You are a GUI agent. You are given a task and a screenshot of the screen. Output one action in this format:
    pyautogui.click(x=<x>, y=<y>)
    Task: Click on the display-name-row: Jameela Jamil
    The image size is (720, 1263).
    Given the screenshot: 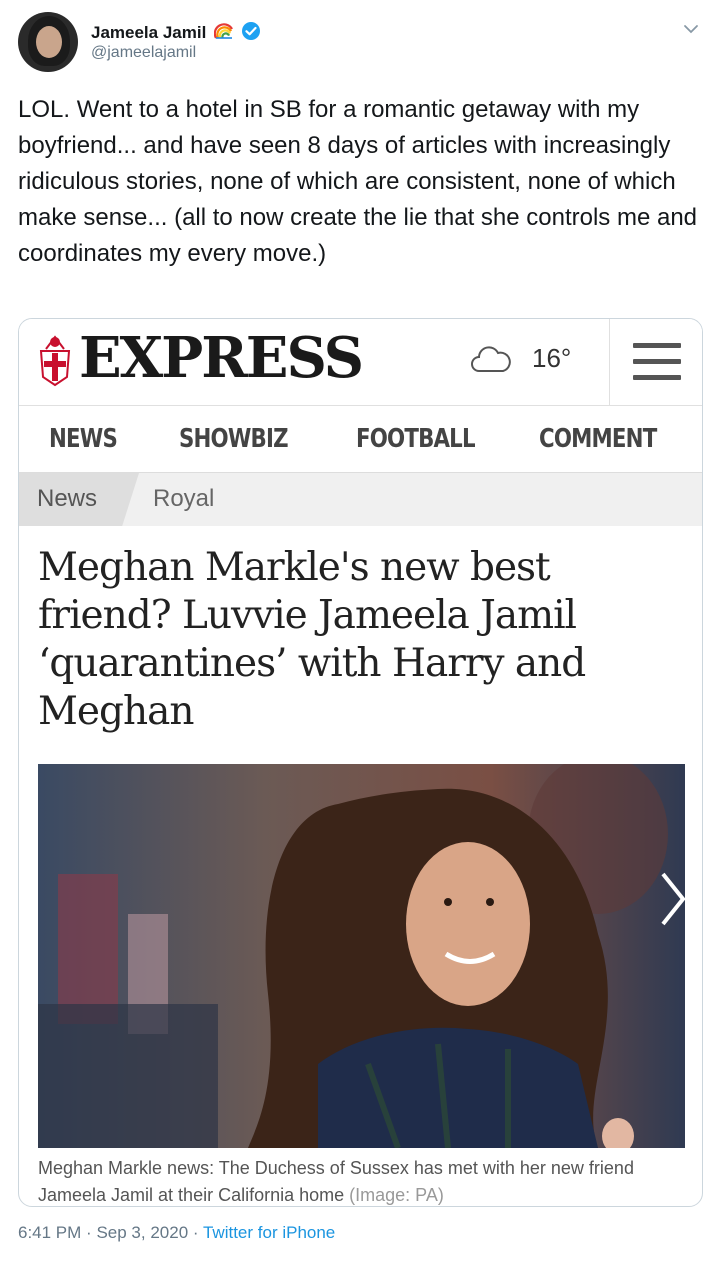 What is the action you would take?
    pyautogui.click(x=176, y=33)
    